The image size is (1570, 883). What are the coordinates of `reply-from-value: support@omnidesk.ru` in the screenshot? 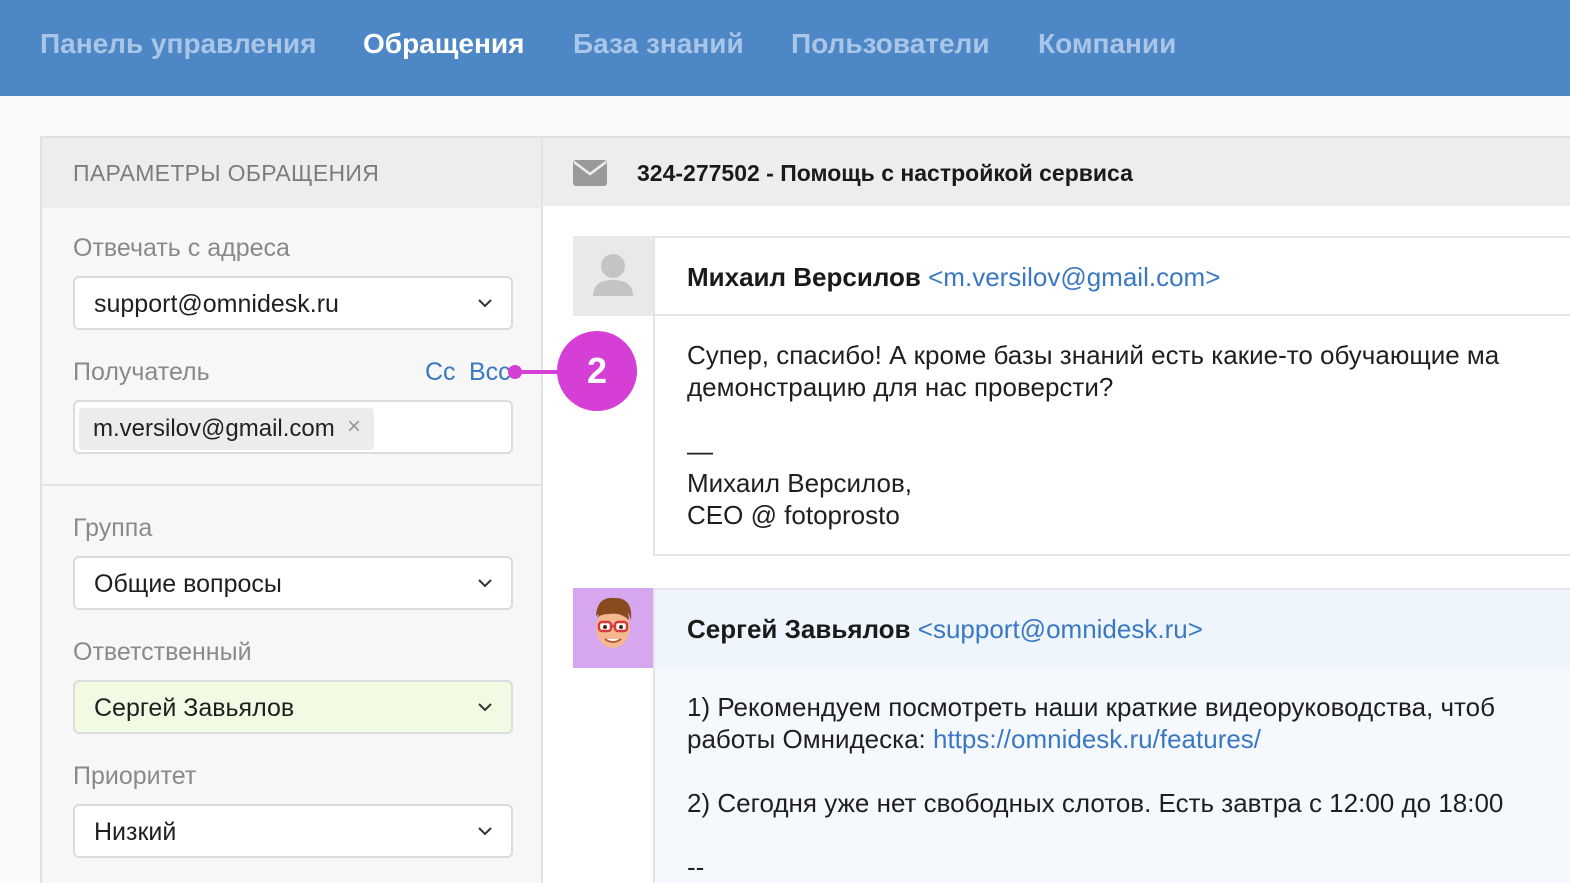 It's located at (216, 304).